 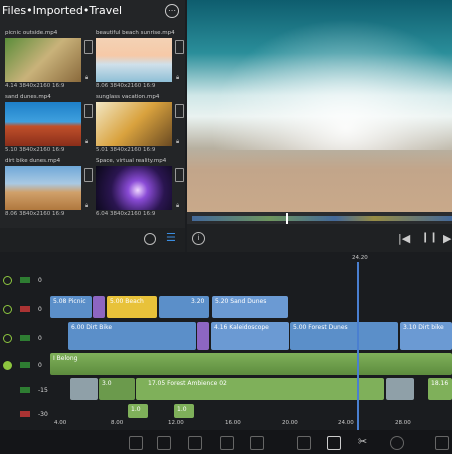 I want to click on playhead, so click(x=358, y=346).